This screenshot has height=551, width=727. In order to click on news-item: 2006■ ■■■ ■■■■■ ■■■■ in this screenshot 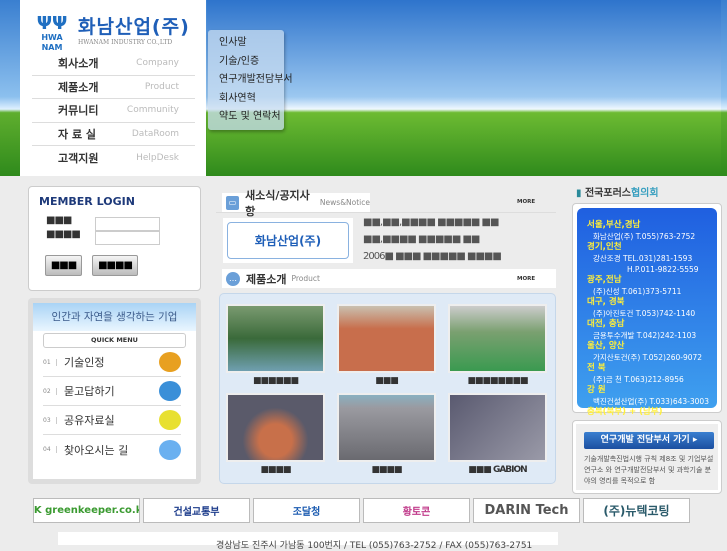, I will do `click(432, 259)`.